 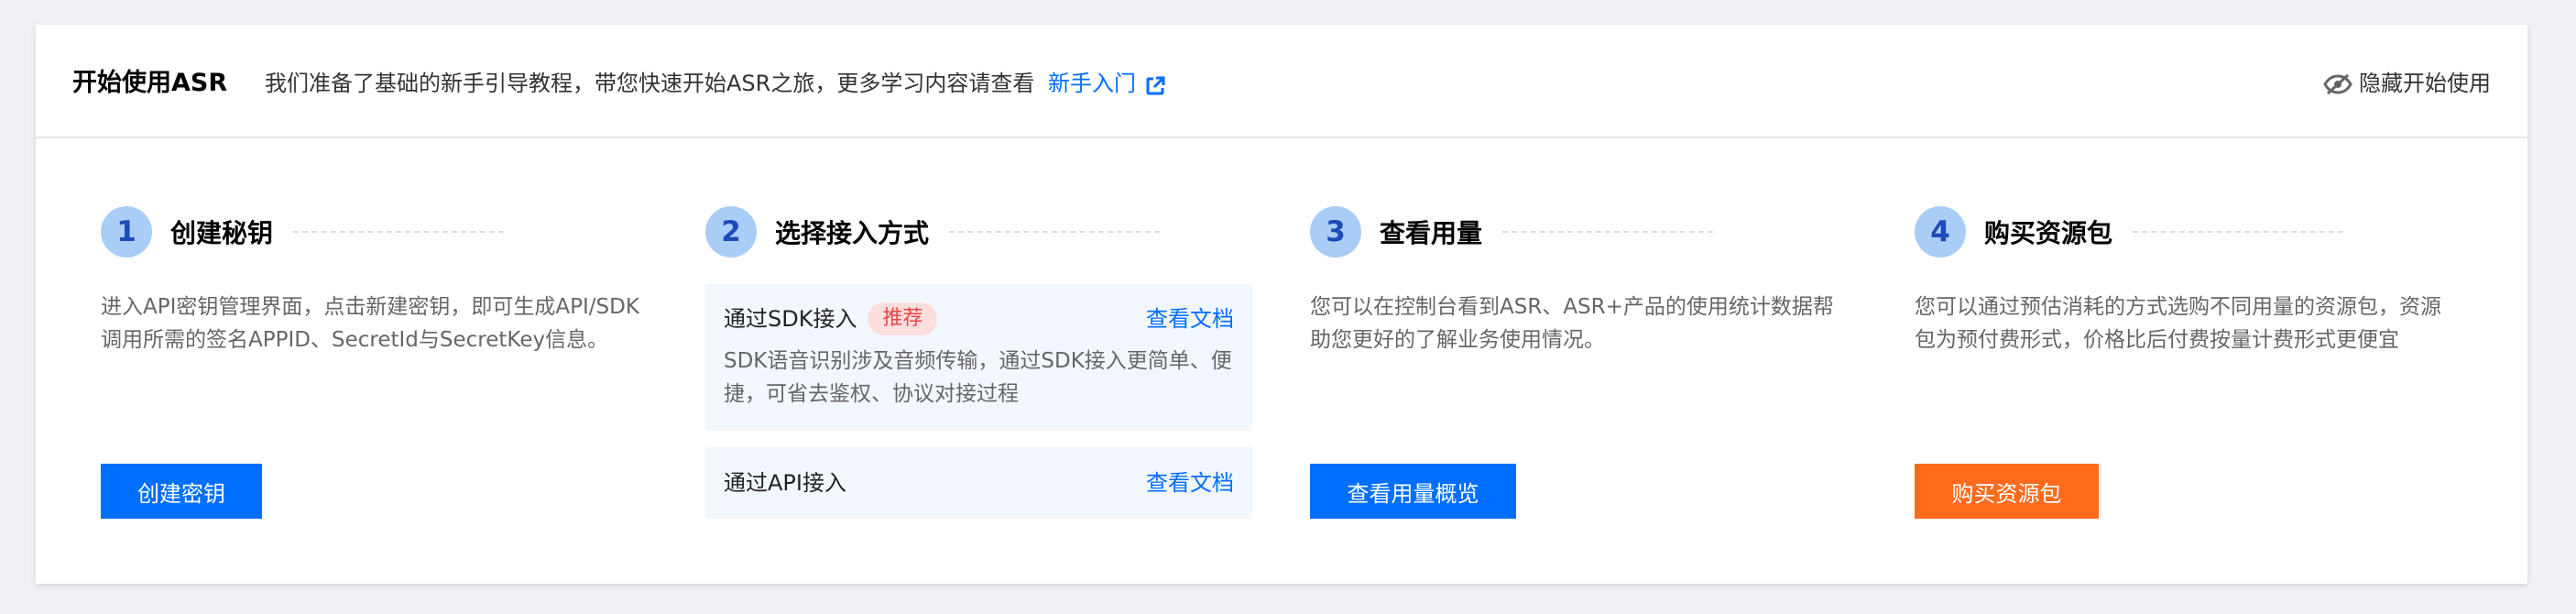 I want to click on sdk-access-row: 通过SDK接入 推荐, so click(x=831, y=319).